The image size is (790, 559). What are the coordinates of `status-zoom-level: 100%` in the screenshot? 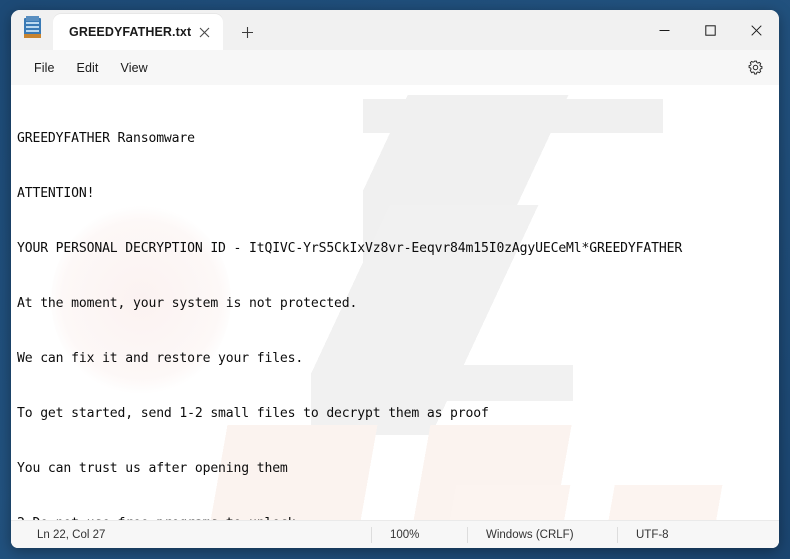 It's located at (419, 534).